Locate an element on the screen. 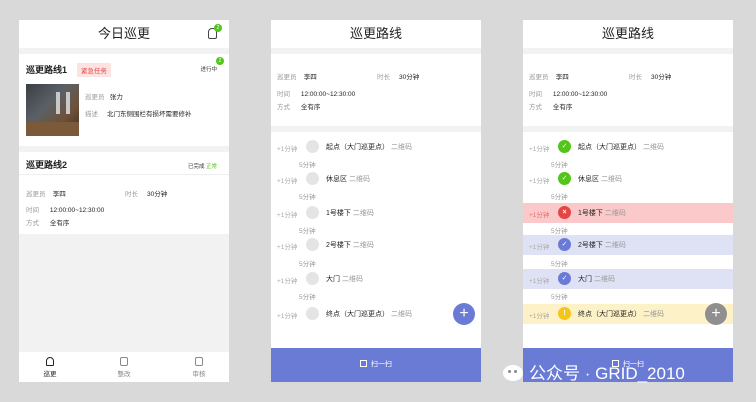  checkpoint-item-done: +1分钟 ✓ 起点（大门巡更点） 二维码 is located at coordinates (628, 147).